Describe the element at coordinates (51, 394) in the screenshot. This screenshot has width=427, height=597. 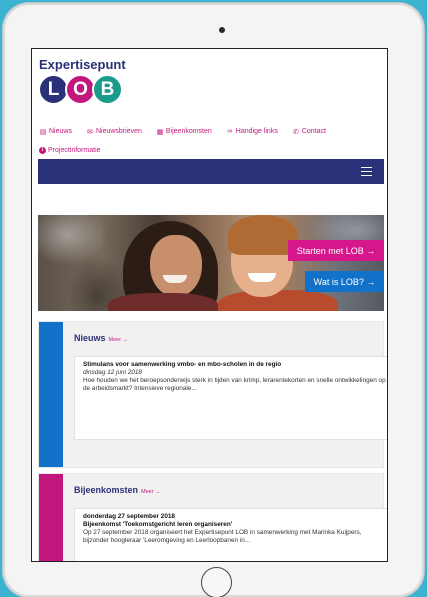
I see `news-accent-stripe` at that location.